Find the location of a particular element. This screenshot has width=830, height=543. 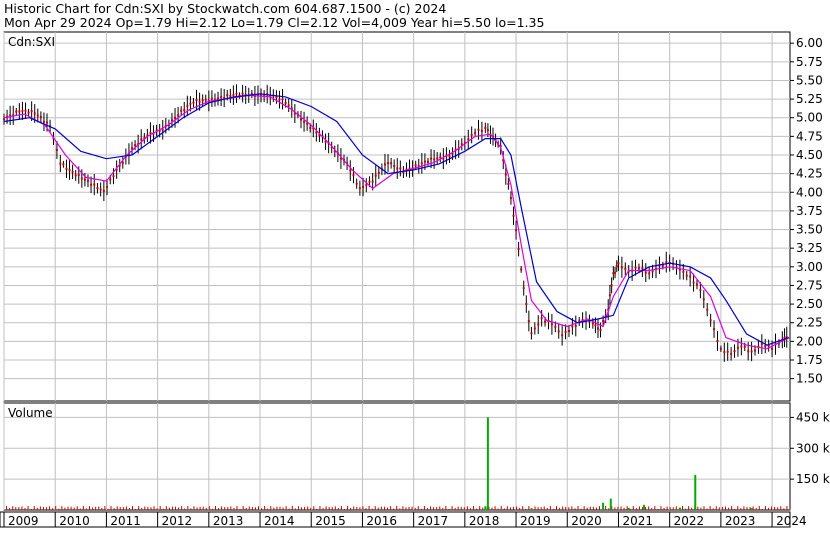

price-tick-label: 3.25 is located at coordinates (809, 248).